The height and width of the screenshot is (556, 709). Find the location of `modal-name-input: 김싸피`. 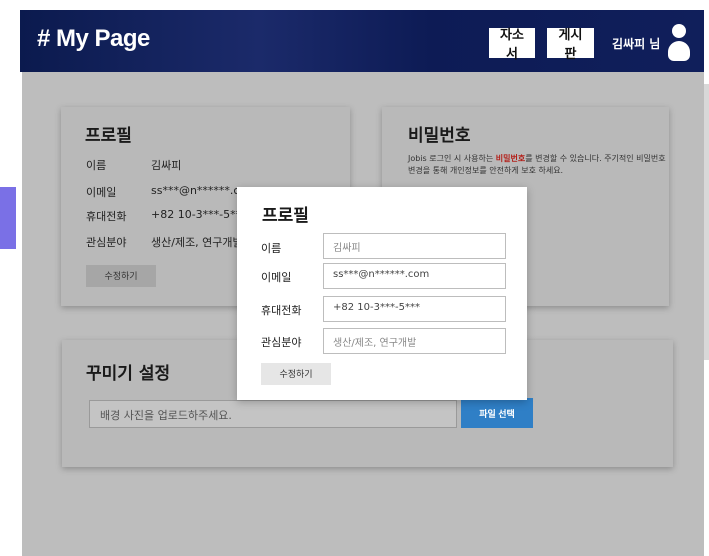

modal-name-input: 김싸피 is located at coordinates (414, 246).